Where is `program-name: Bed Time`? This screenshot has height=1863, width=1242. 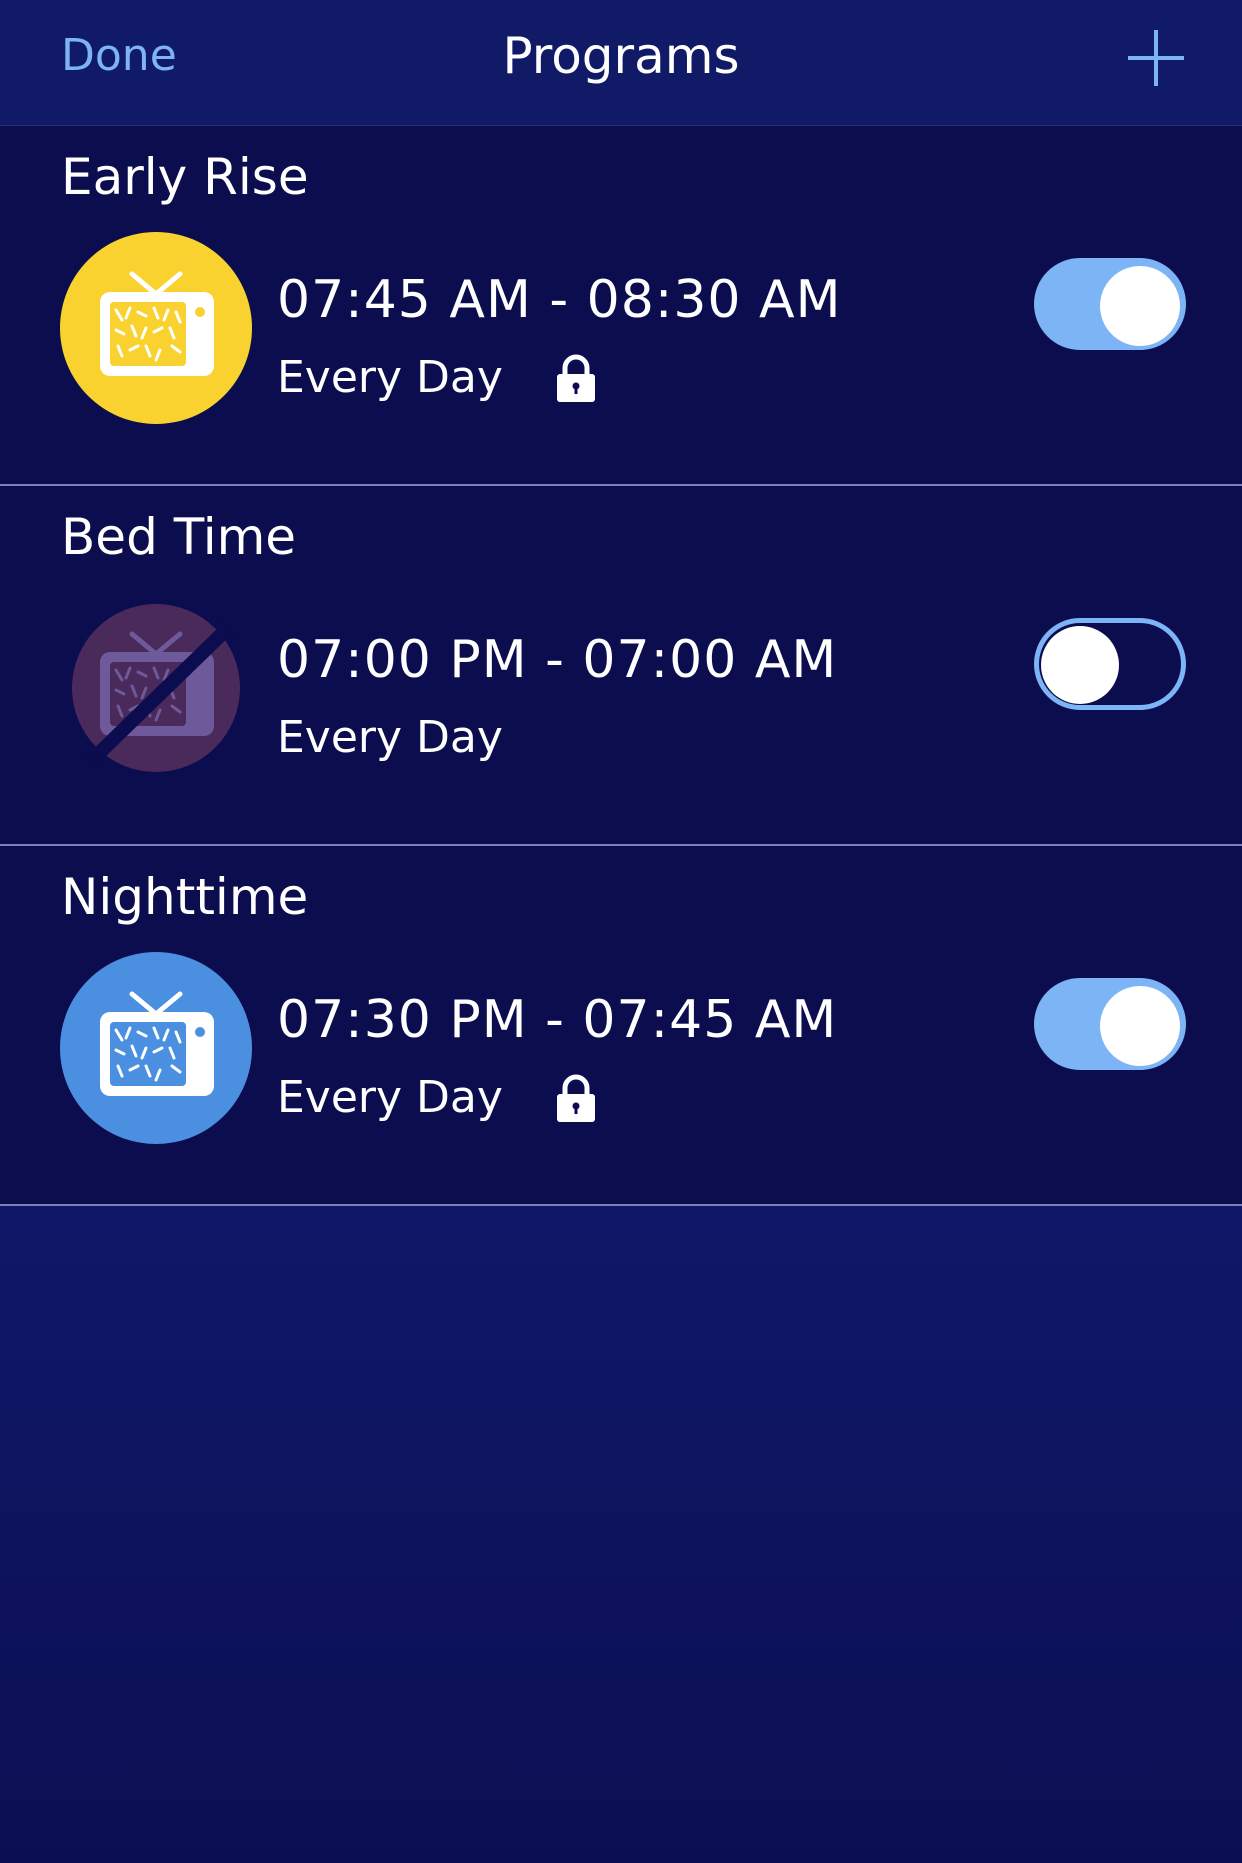
program-name: Bed Time is located at coordinates (179, 537).